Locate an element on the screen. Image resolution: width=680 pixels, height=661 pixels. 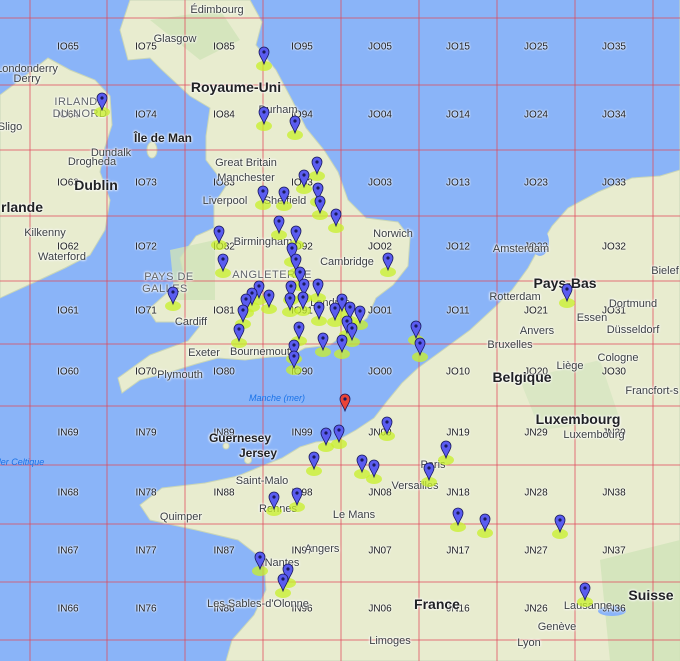
selected-location-marker is located at coordinates (345, 403).